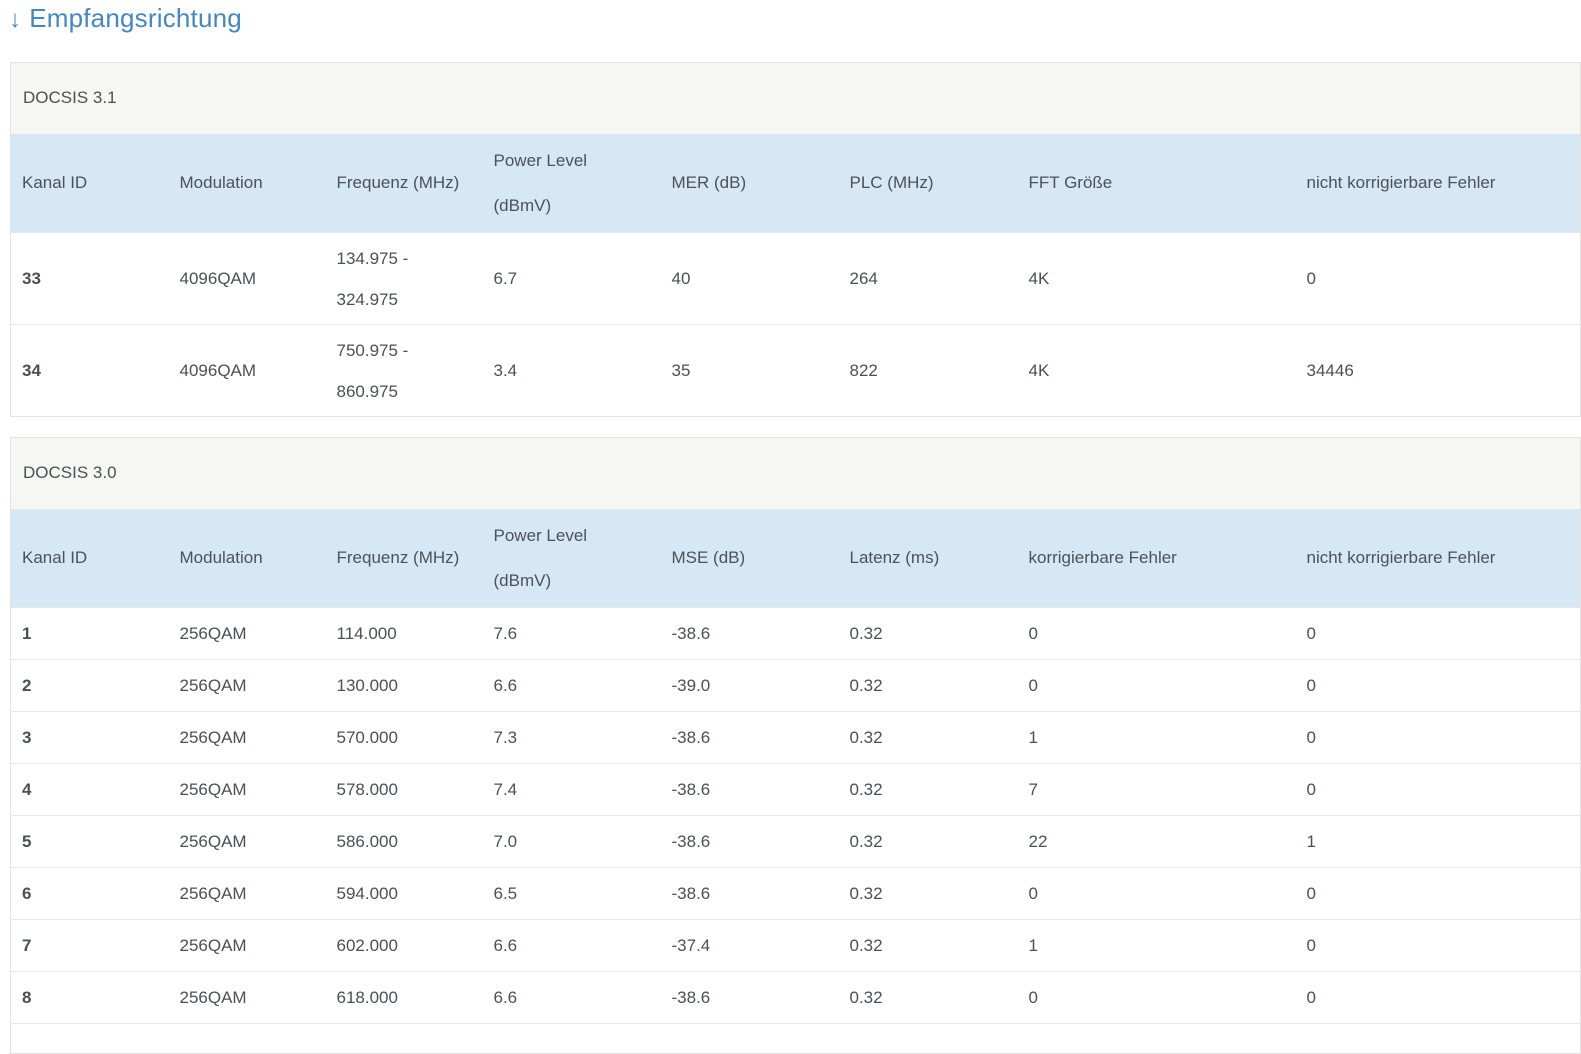  What do you see at coordinates (571, 841) in the screenshot?
I see `cell-power-level: 7.0` at bounding box center [571, 841].